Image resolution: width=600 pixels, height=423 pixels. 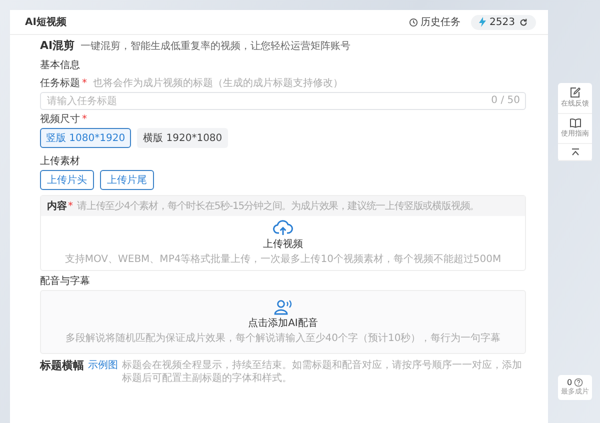 What do you see at coordinates (482, 22) in the screenshot?
I see `lightning-icon` at bounding box center [482, 22].